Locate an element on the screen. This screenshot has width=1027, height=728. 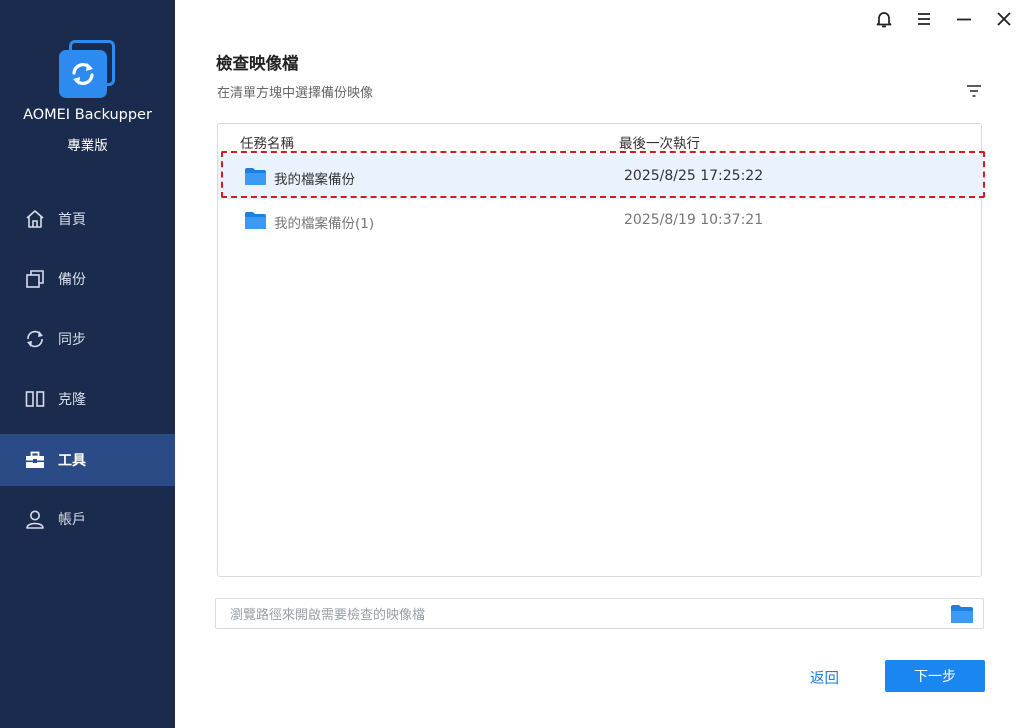
sidebar-item-label: 同步 is located at coordinates (72, 340).